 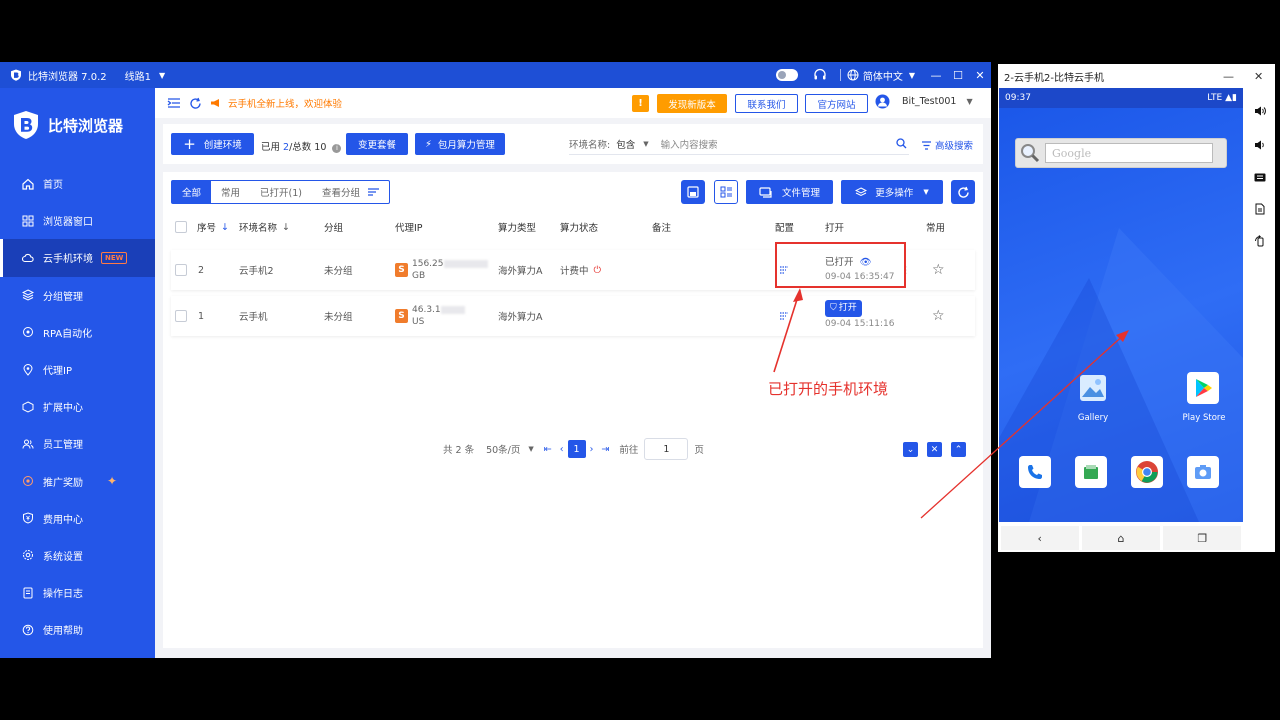 What do you see at coordinates (548, 449) in the screenshot?
I see `first-page-icon: ⇤` at bounding box center [548, 449].